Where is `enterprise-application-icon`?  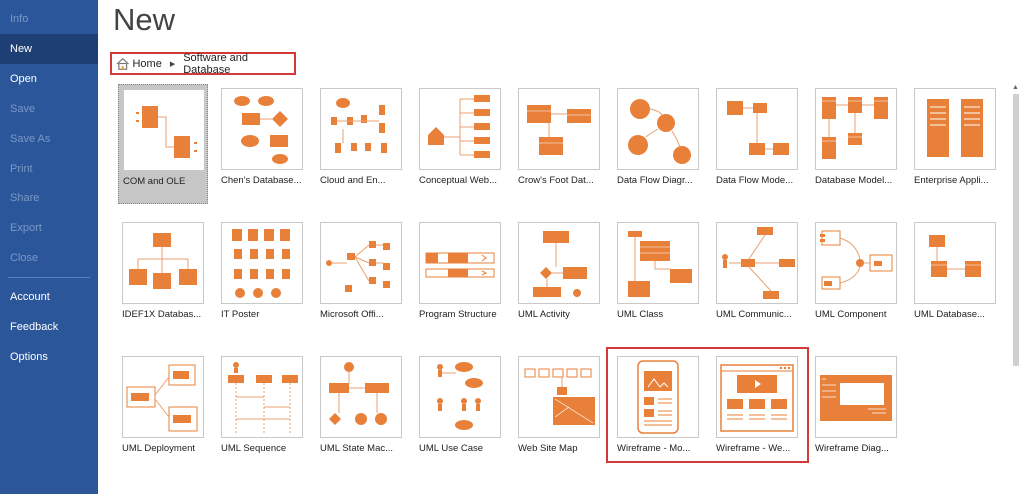
enterprise-application-icon is located at coordinates (955, 129).